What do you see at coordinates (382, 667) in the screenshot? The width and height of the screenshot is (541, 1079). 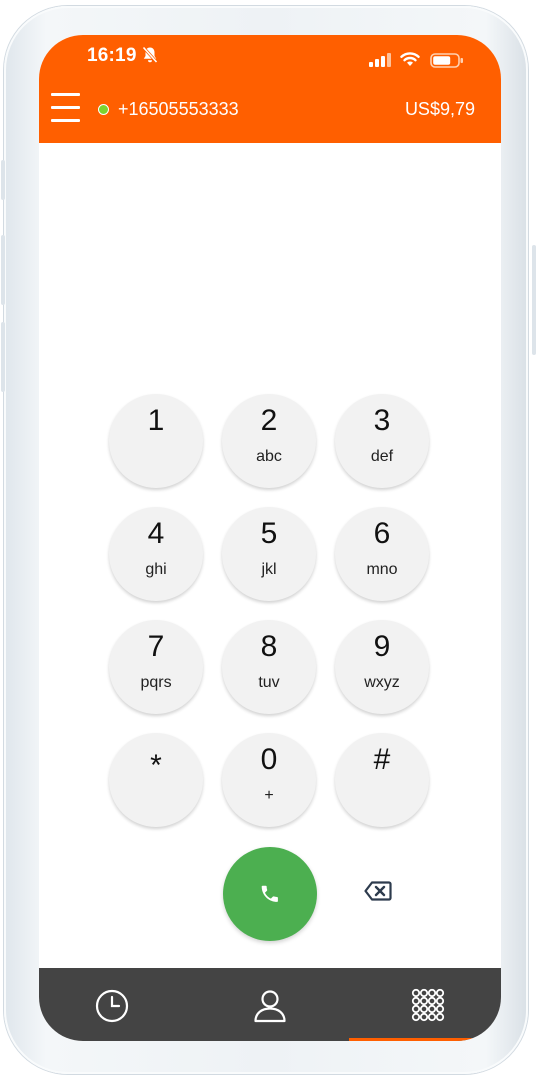 I see `key-9: 9 wxyz` at bounding box center [382, 667].